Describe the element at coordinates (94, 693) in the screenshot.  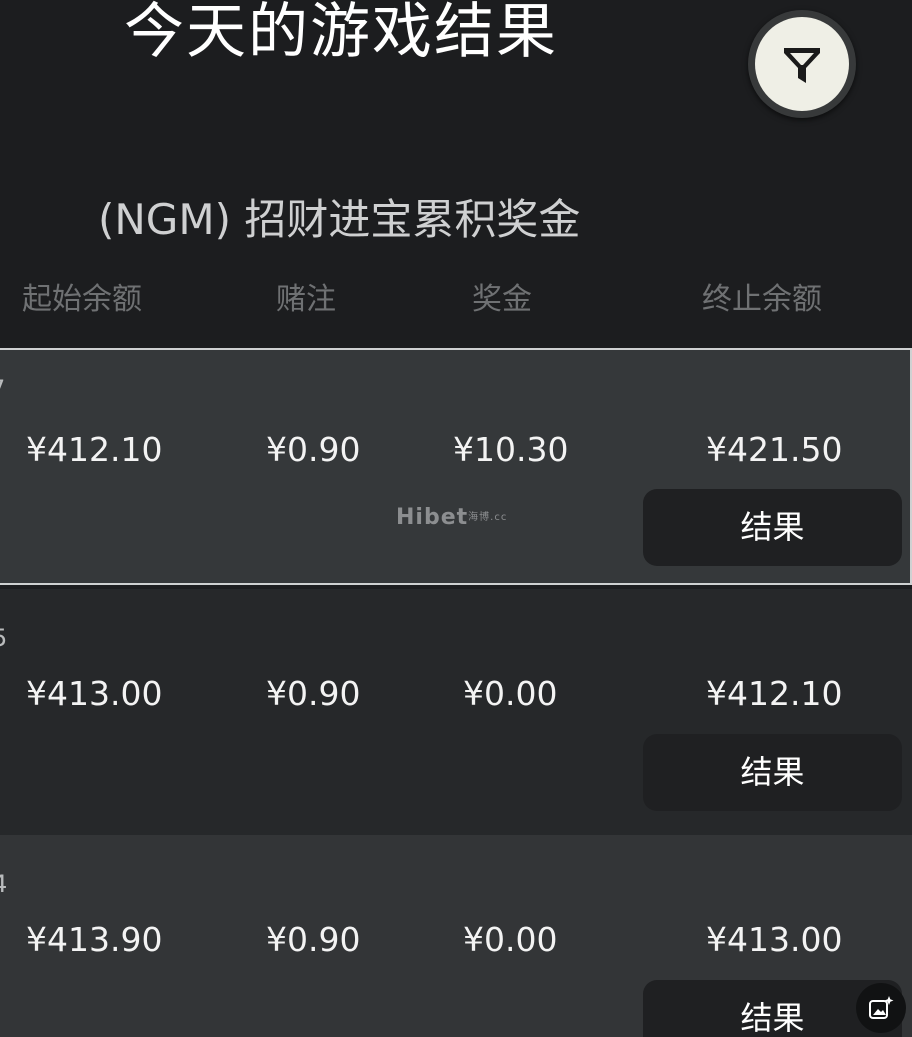
I see `start-balance-value: ¥413.00` at that location.